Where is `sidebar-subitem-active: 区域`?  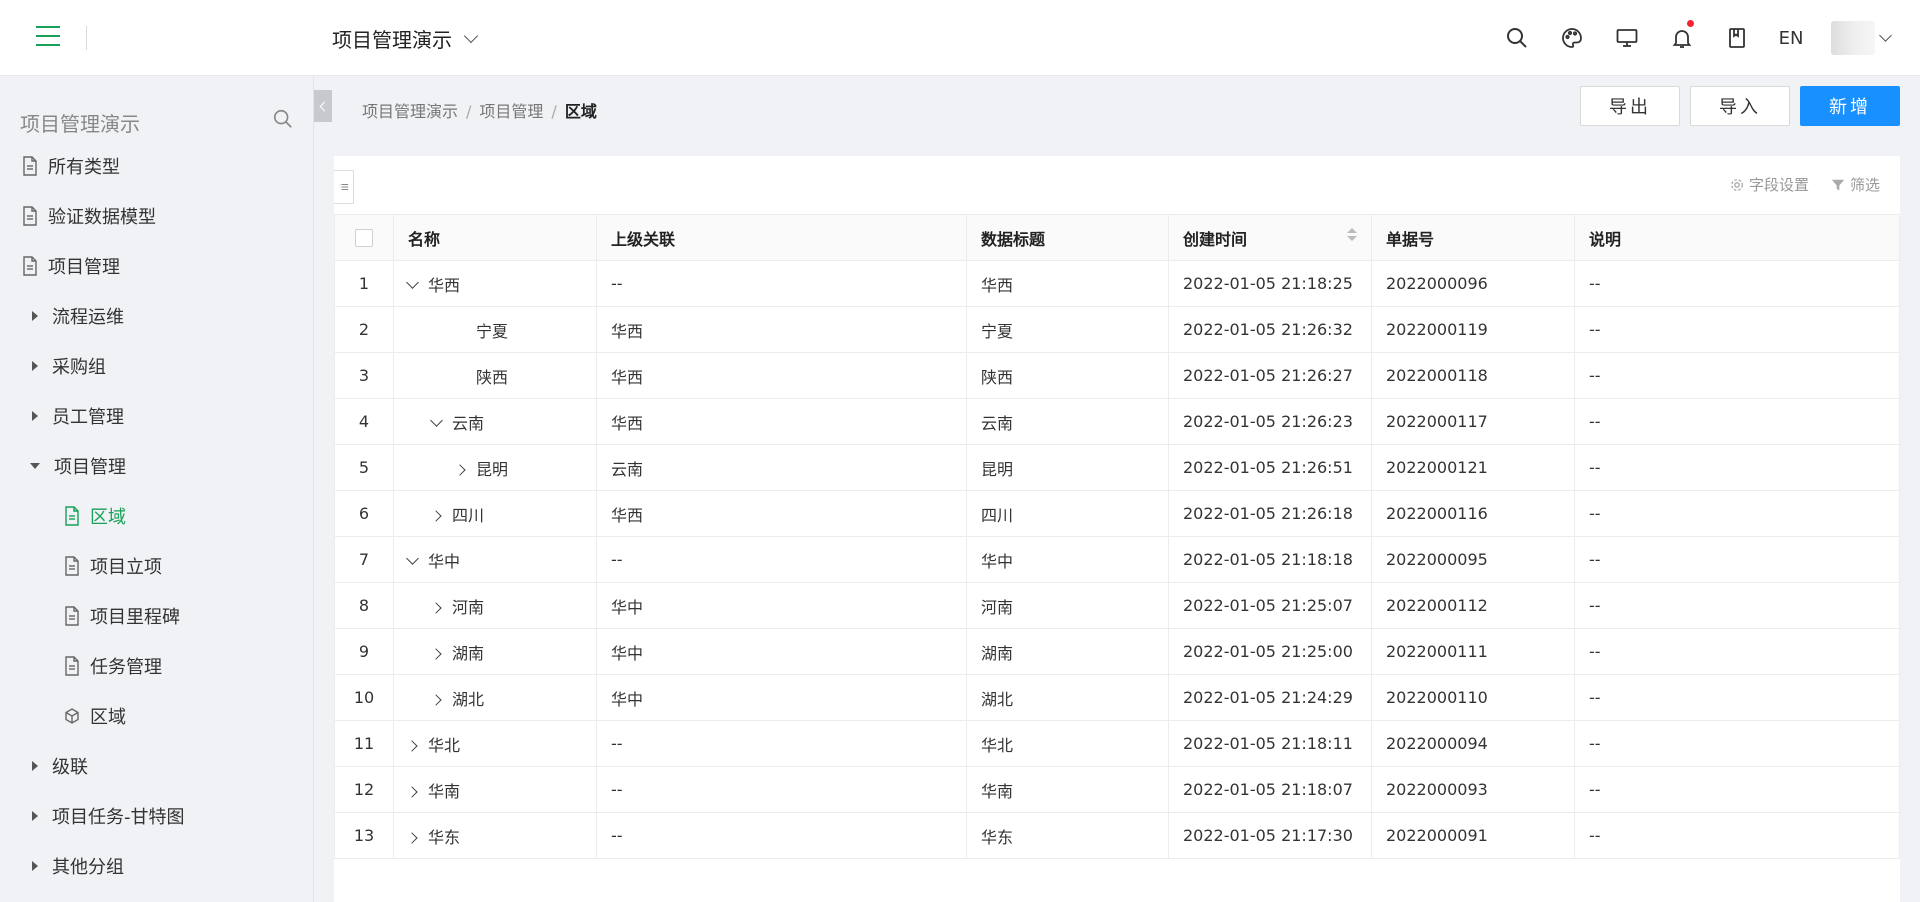
sidebar-subitem-active: 区域 is located at coordinates (156, 516).